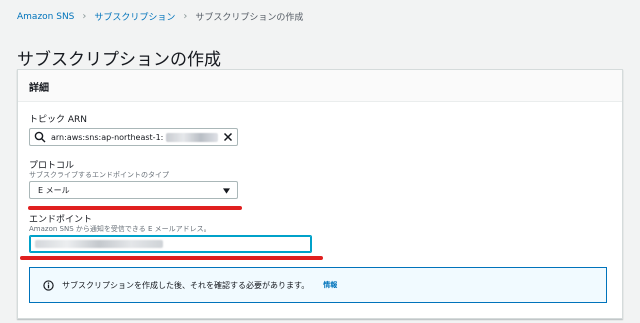  What do you see at coordinates (330, 285) in the screenshot?
I see `info-link: 情報` at bounding box center [330, 285].